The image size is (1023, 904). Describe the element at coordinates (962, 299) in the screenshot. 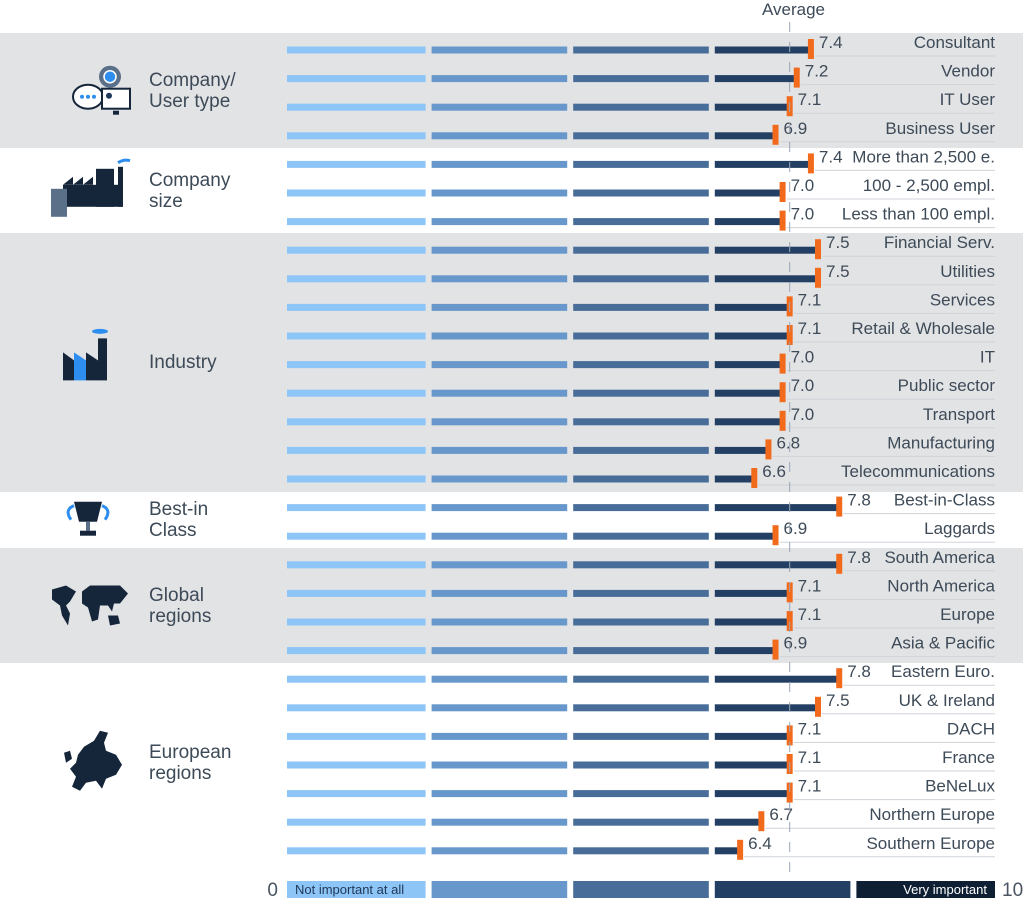

I see `category-label: Services` at that location.